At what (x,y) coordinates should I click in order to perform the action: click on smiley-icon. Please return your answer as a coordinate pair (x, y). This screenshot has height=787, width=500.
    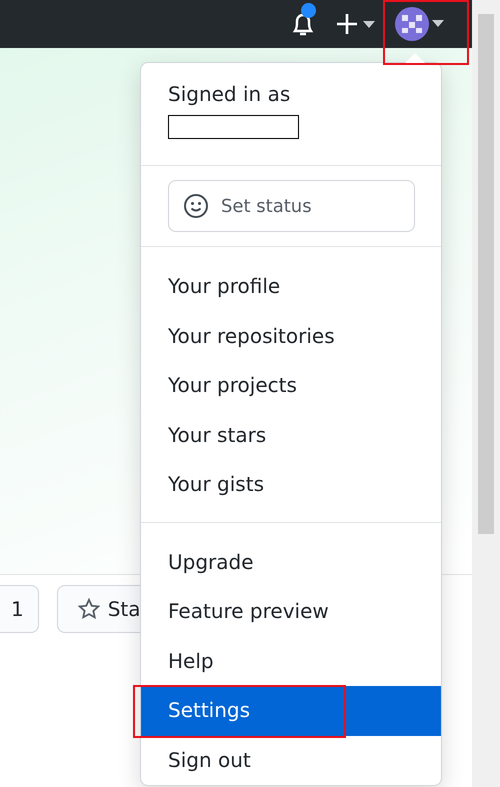
    Looking at the image, I should click on (196, 206).